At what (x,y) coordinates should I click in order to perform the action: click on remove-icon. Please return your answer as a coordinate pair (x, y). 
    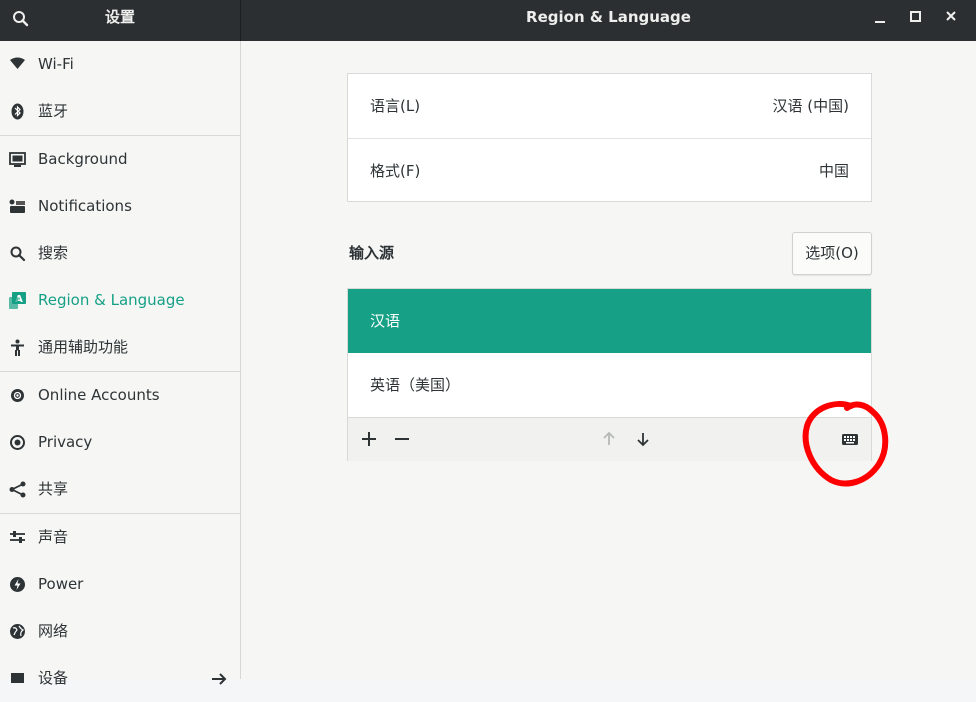
    Looking at the image, I should click on (402, 439).